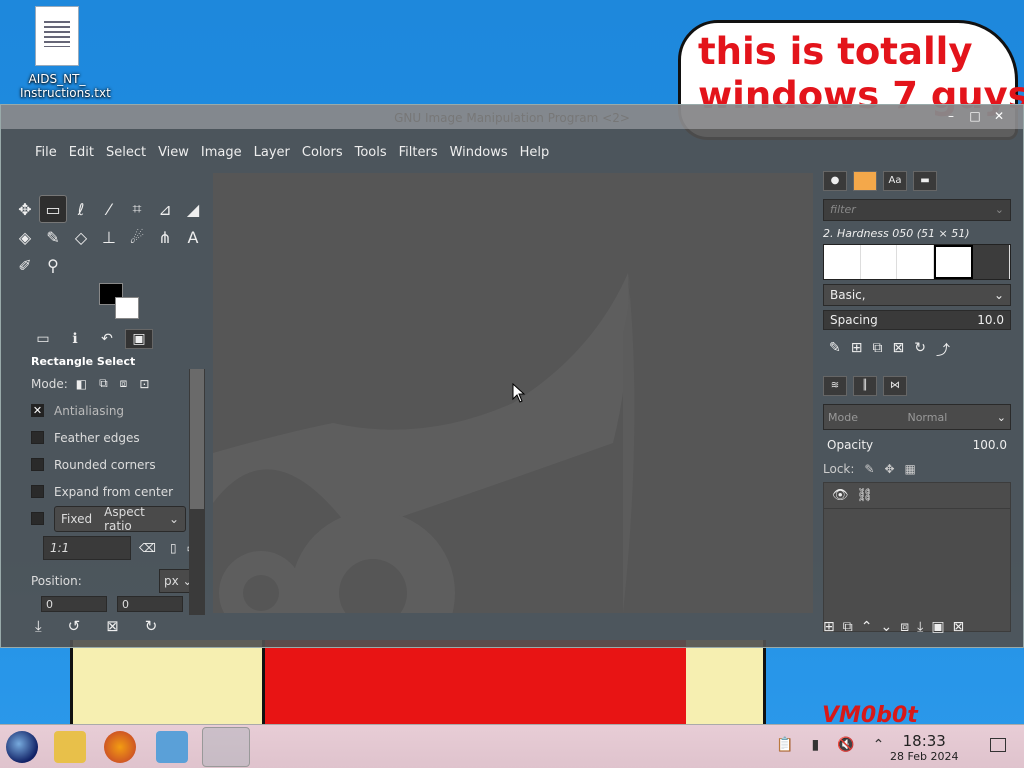  Describe the element at coordinates (835, 181) in the screenshot. I see `brushes-tab-icon: ●` at that location.